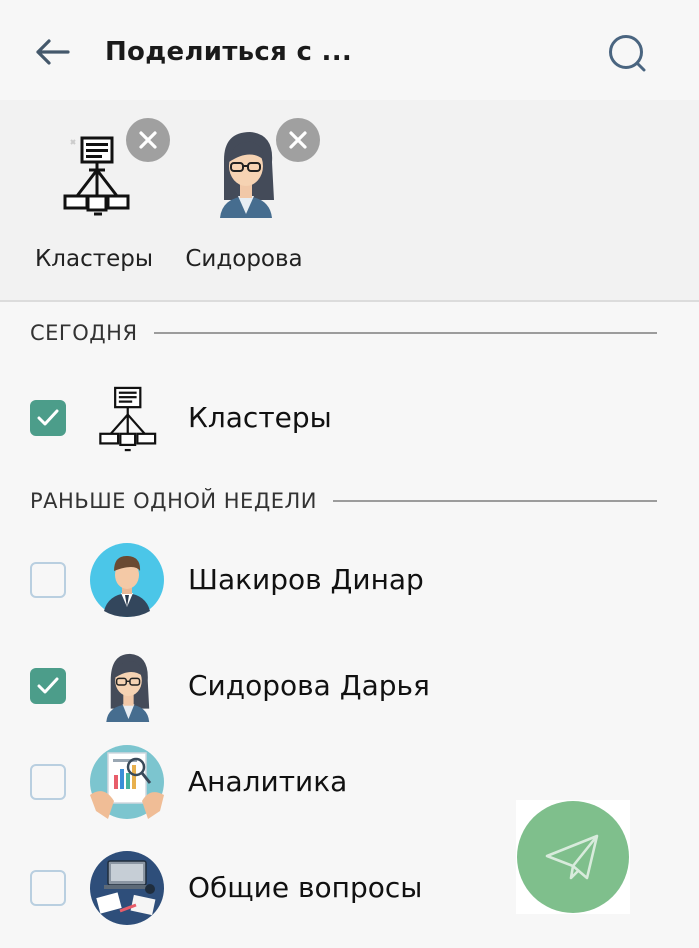 This screenshot has width=699, height=948. What do you see at coordinates (174, 501) in the screenshot?
I see `section-label: РАНЬШЕ ОДНОЙ НЕДЕЛИ` at bounding box center [174, 501].